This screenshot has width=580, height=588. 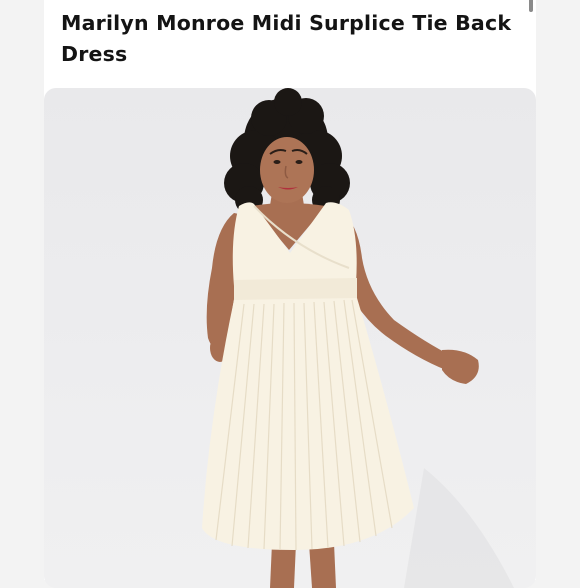 I want to click on model-shadow, so click(x=459, y=528).